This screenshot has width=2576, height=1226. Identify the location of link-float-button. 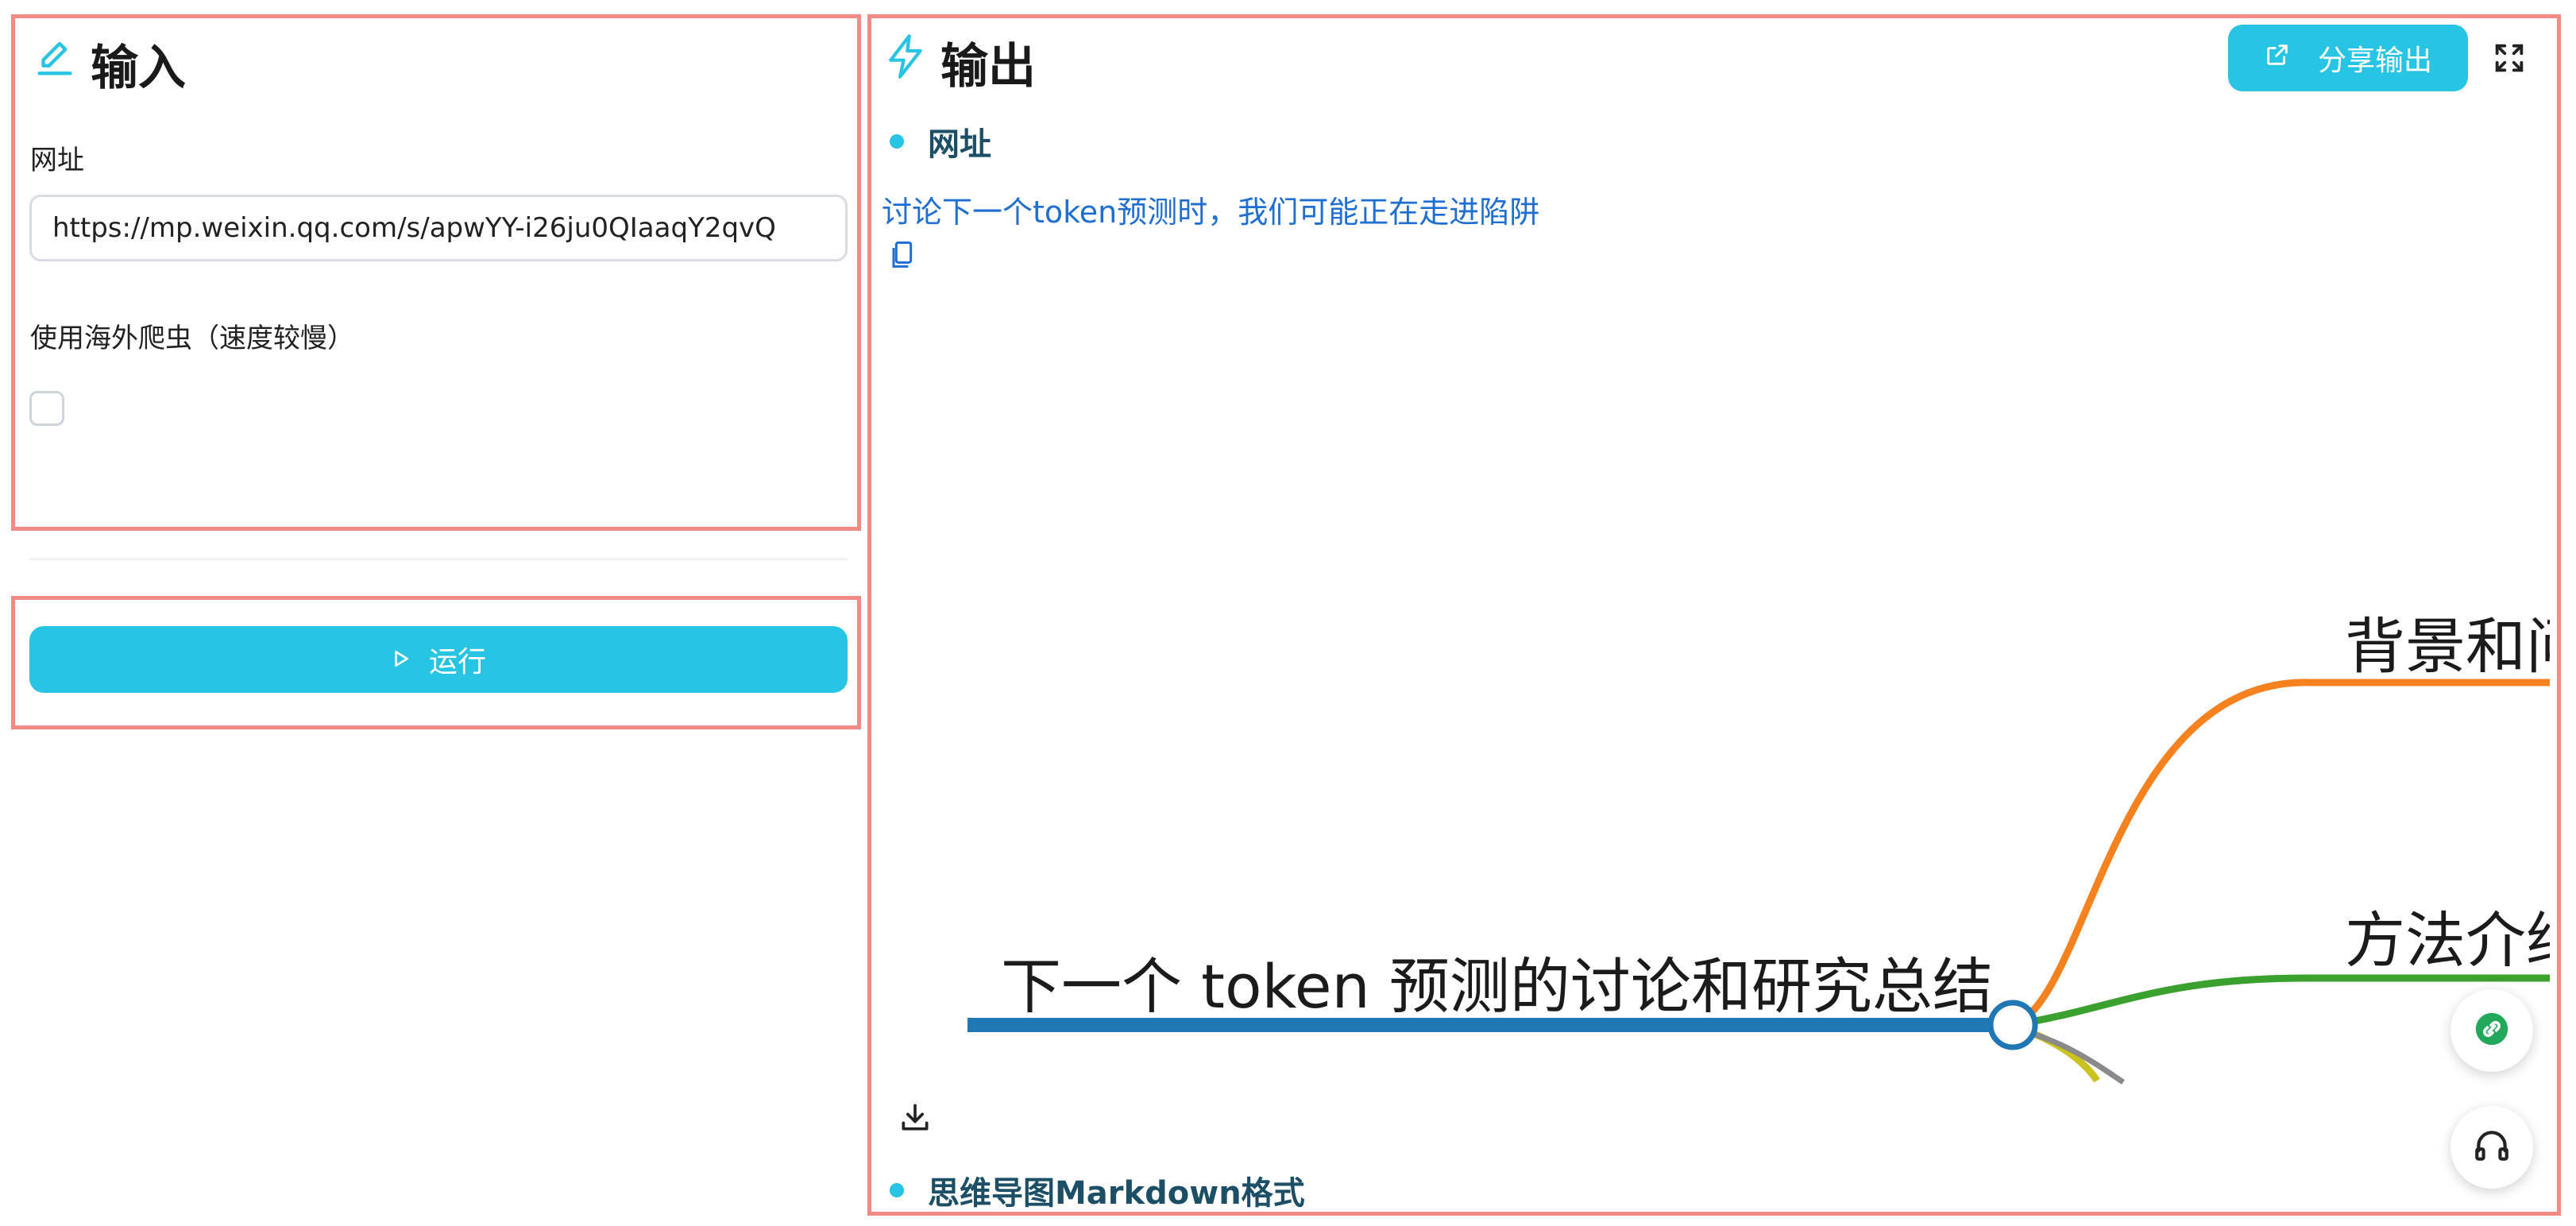
(2491, 1030).